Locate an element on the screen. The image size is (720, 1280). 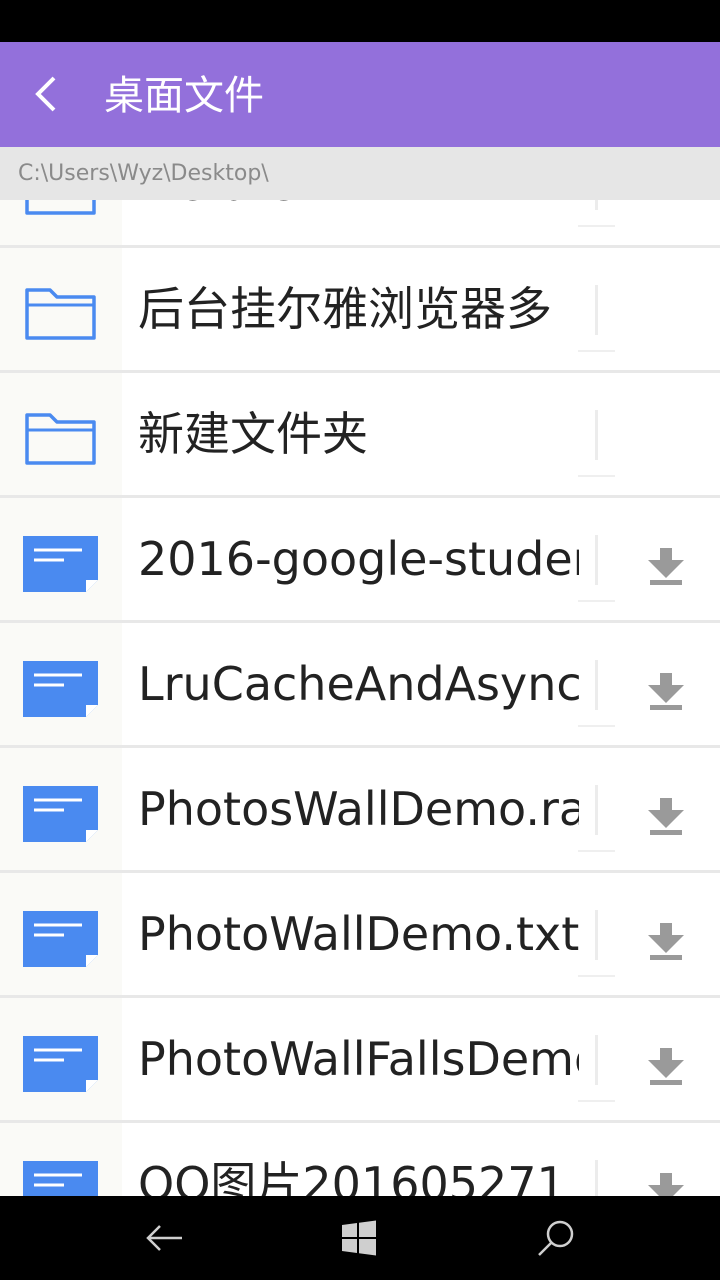
file-name: PhotosWallDemo.rar is located at coordinates (358, 809).